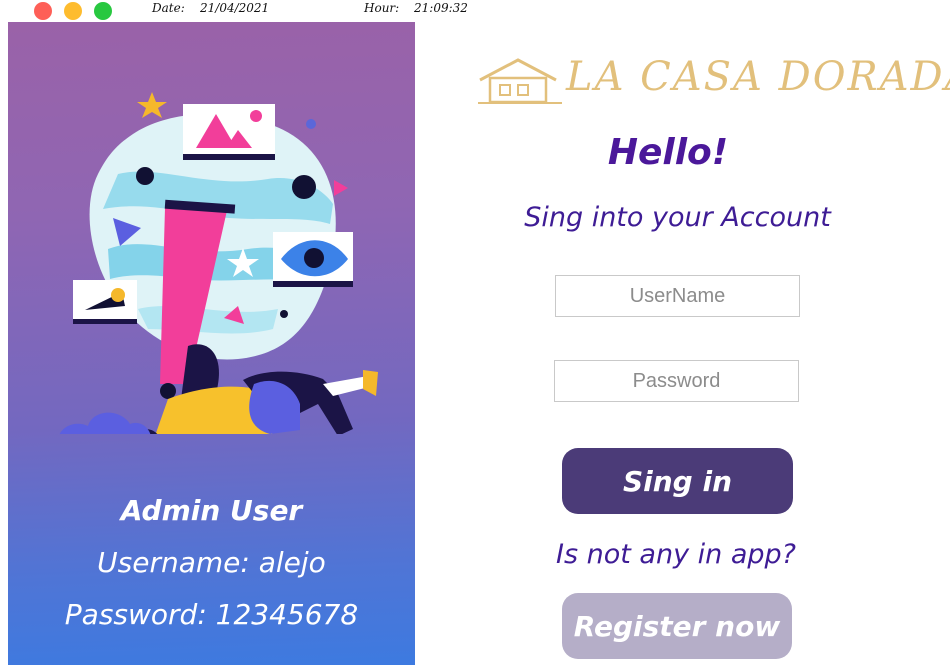 Image resolution: width=950 pixels, height=665 pixels. Describe the element at coordinates (235, 8) in the screenshot. I see `date-value: 21/04/2021` at that location.